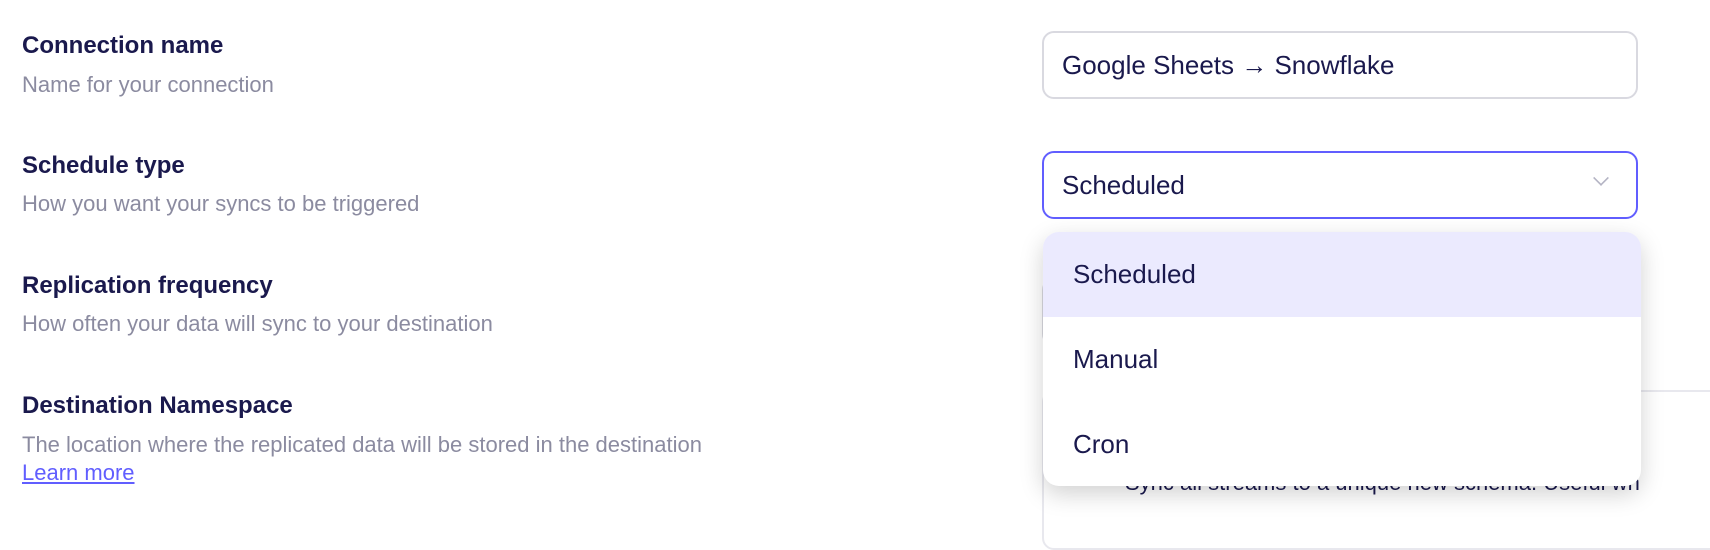 Image resolution: width=1710 pixels, height=550 pixels. I want to click on schedule-type-title: Schedule type, so click(103, 165).